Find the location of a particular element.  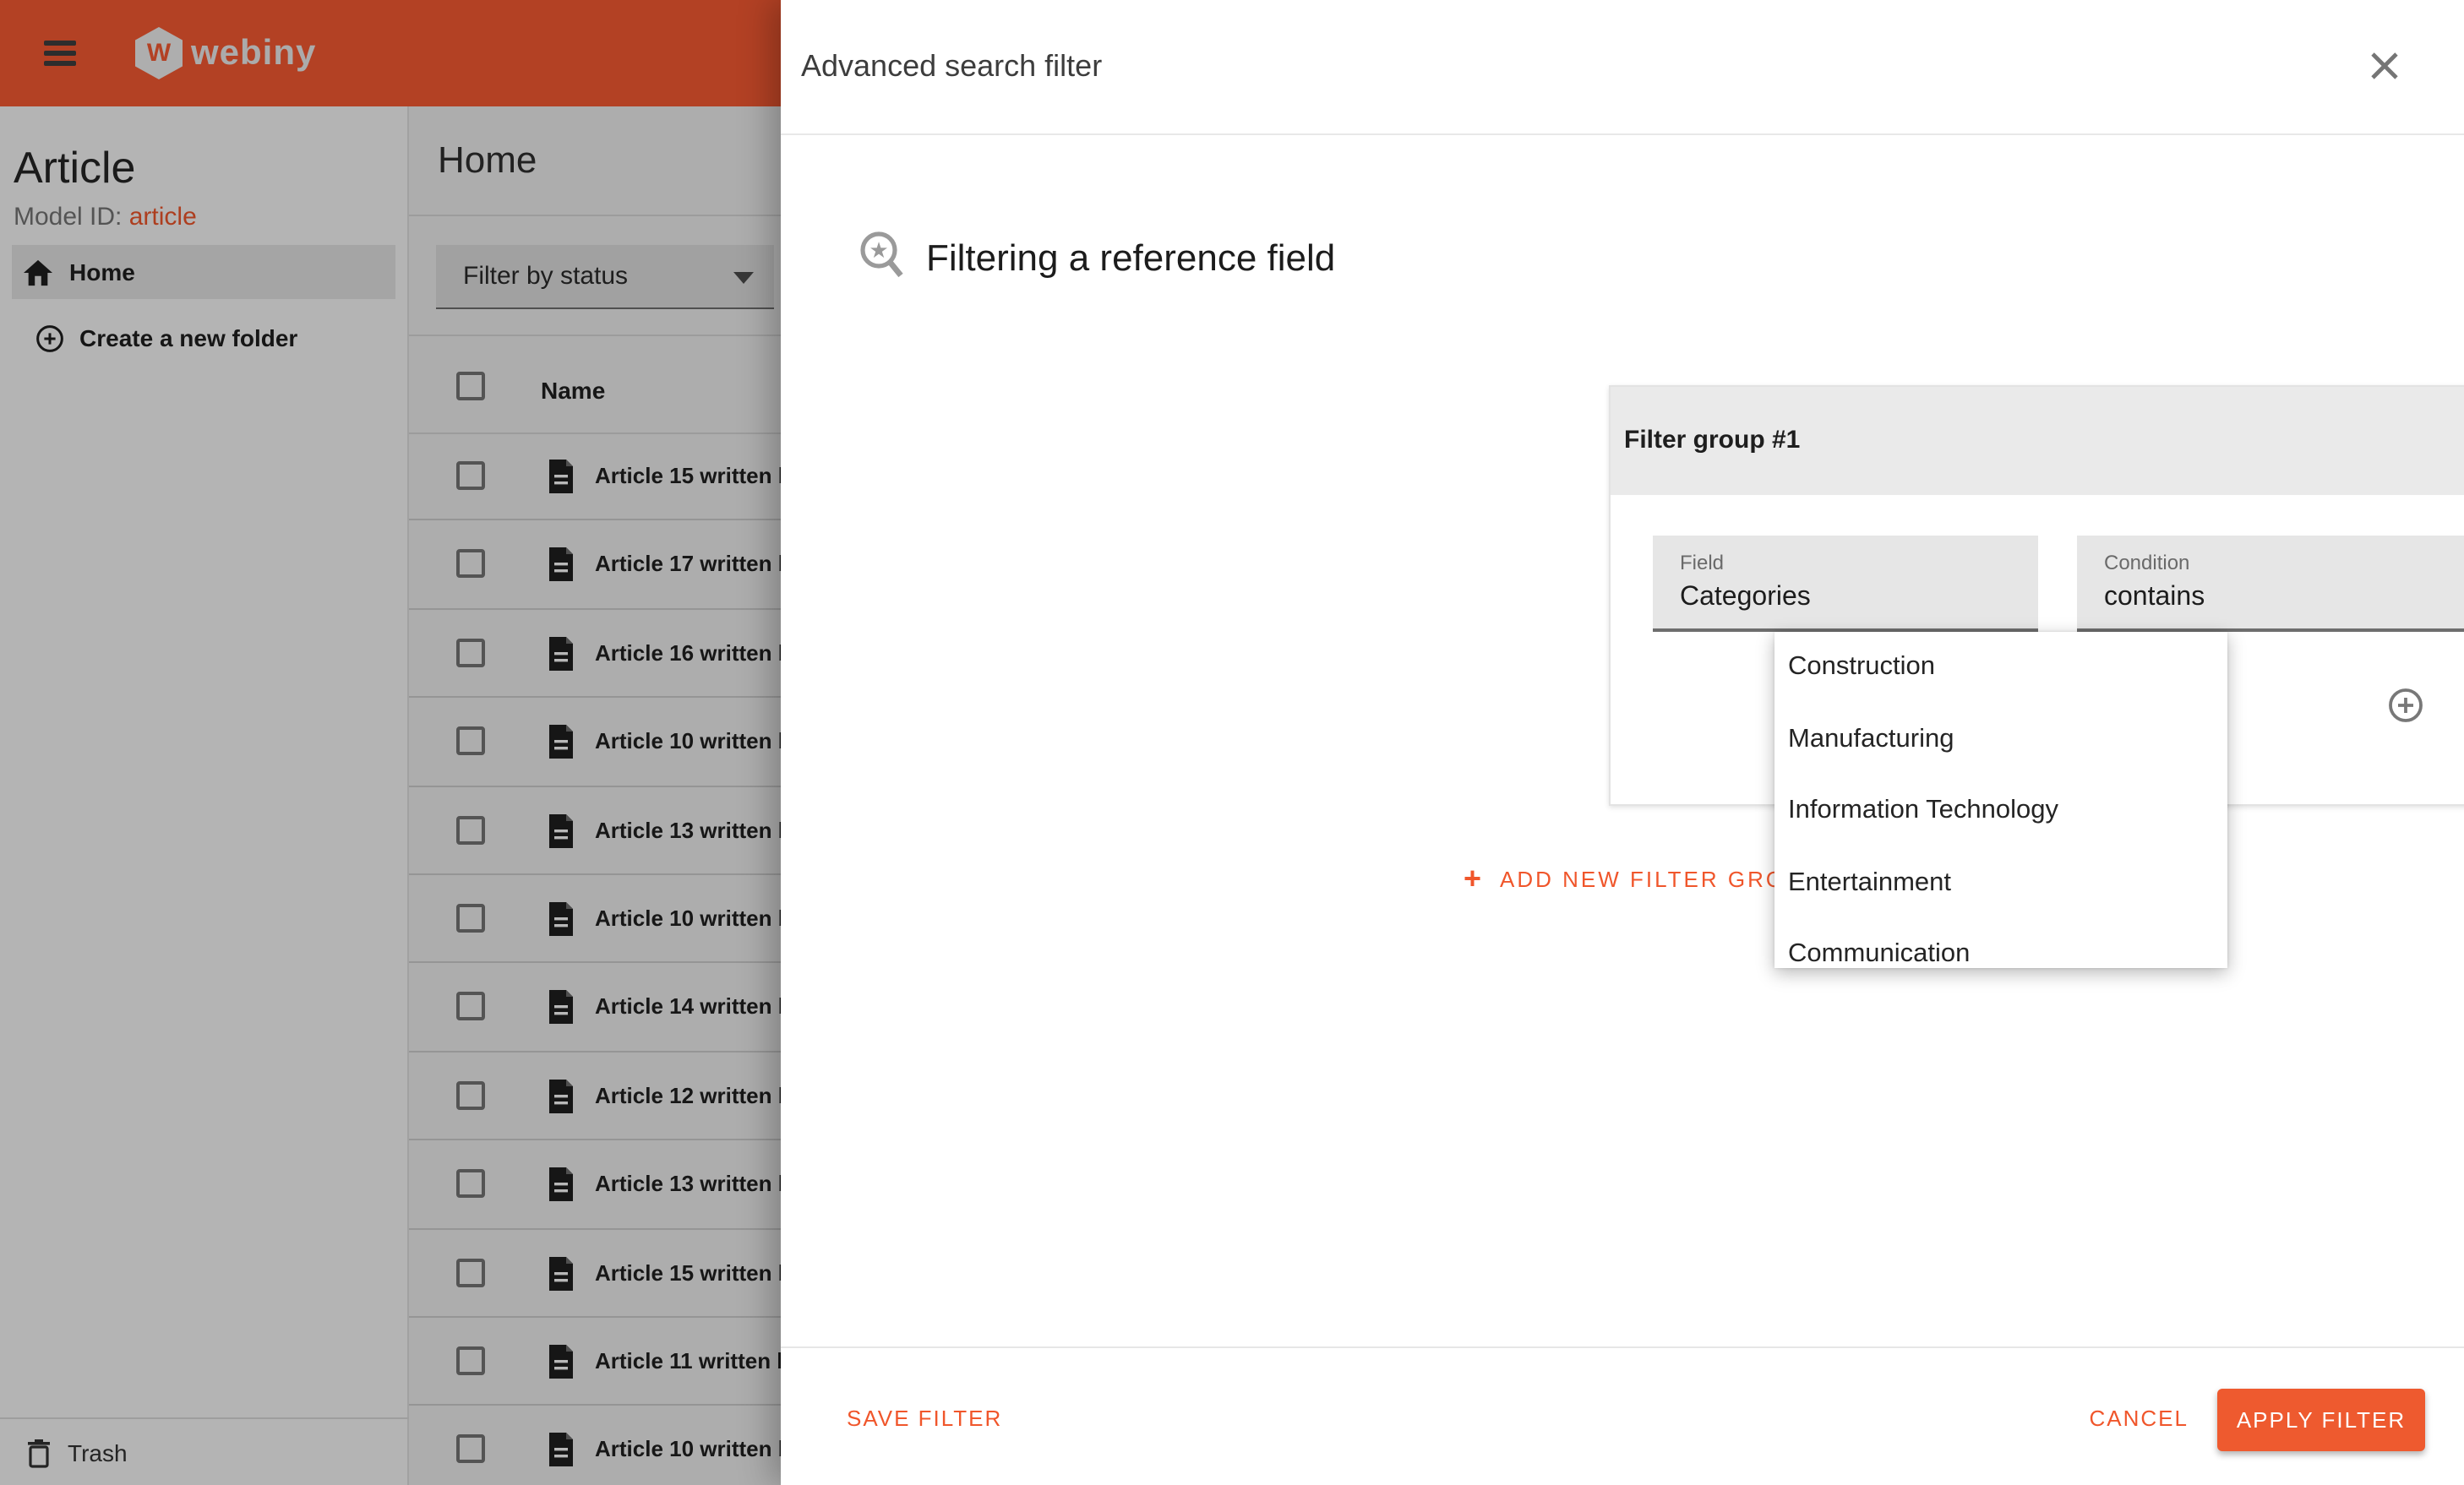

filter-group-title: Filter group #1 is located at coordinates (1712, 440).